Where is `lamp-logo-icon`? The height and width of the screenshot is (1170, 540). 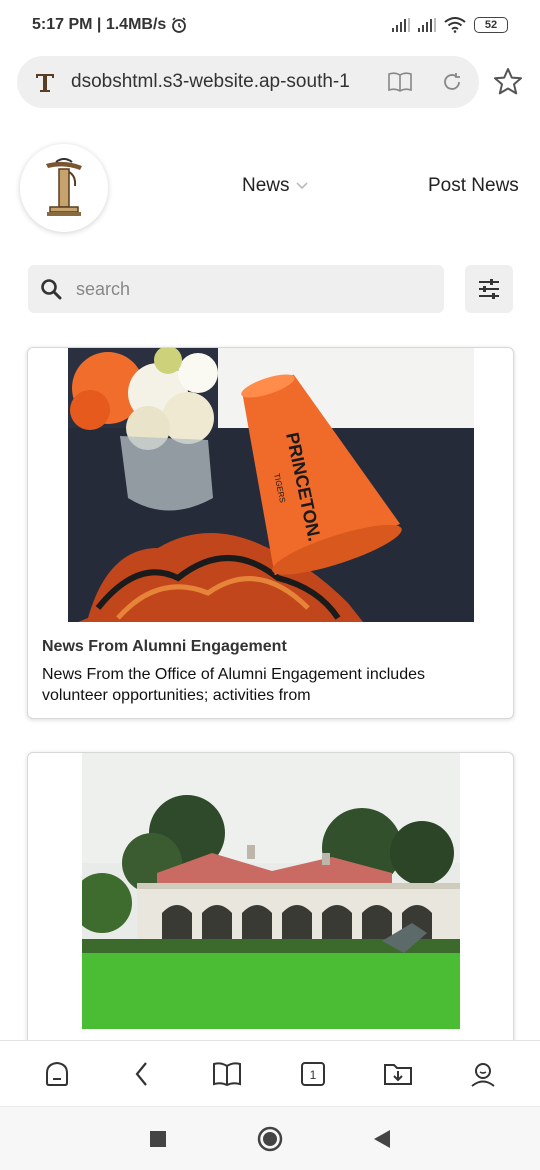 lamp-logo-icon is located at coordinates (64, 187).